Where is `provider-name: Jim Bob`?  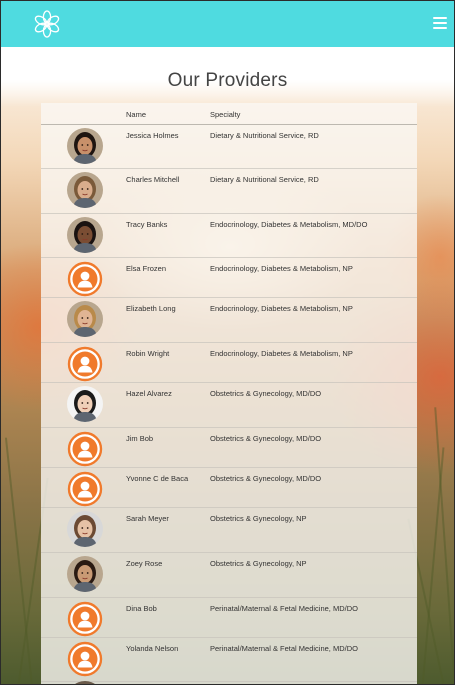 provider-name: Jim Bob is located at coordinates (139, 438).